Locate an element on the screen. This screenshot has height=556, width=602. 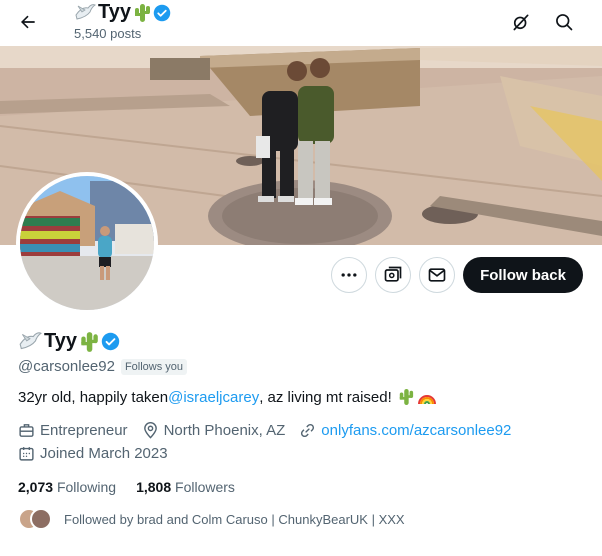
following-label: Following is located at coordinates (86, 487).